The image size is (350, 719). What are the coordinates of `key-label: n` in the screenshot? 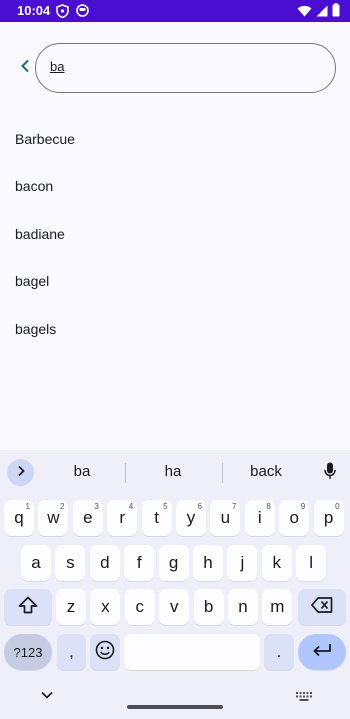 It's located at (243, 606).